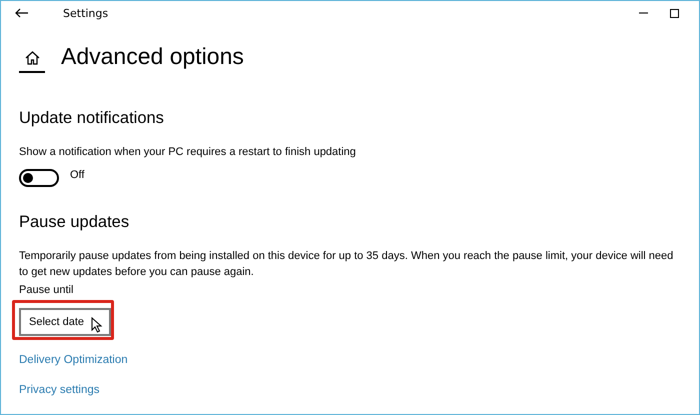 The width and height of the screenshot is (700, 415). Describe the element at coordinates (643, 13) in the screenshot. I see `minimize-icon` at that location.